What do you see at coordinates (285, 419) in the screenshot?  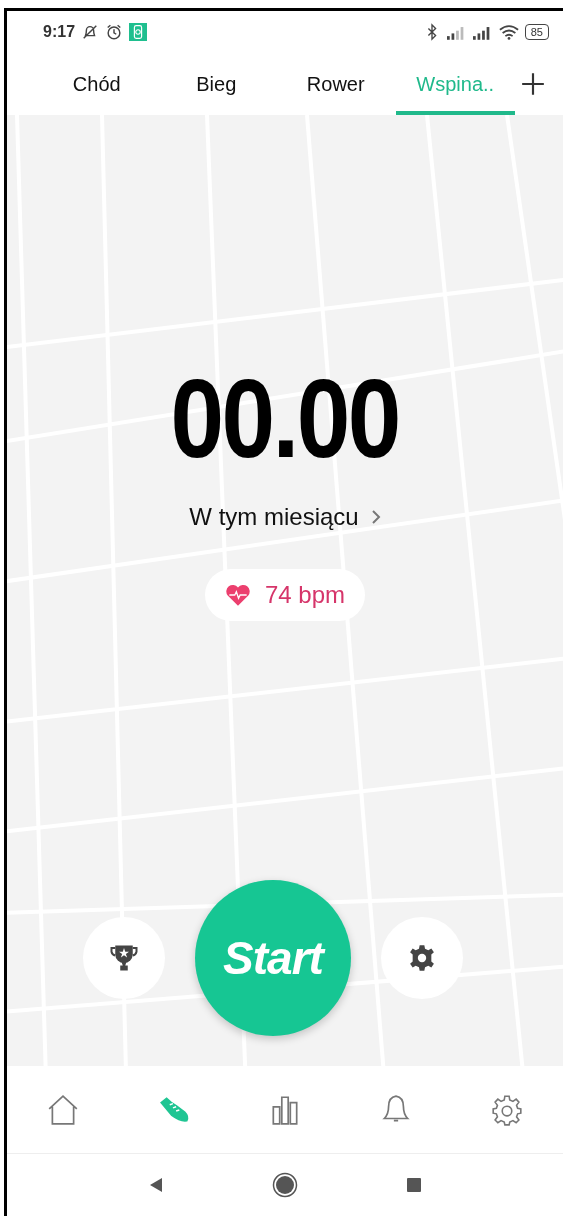 I see `distance-value: 00.00` at bounding box center [285, 419].